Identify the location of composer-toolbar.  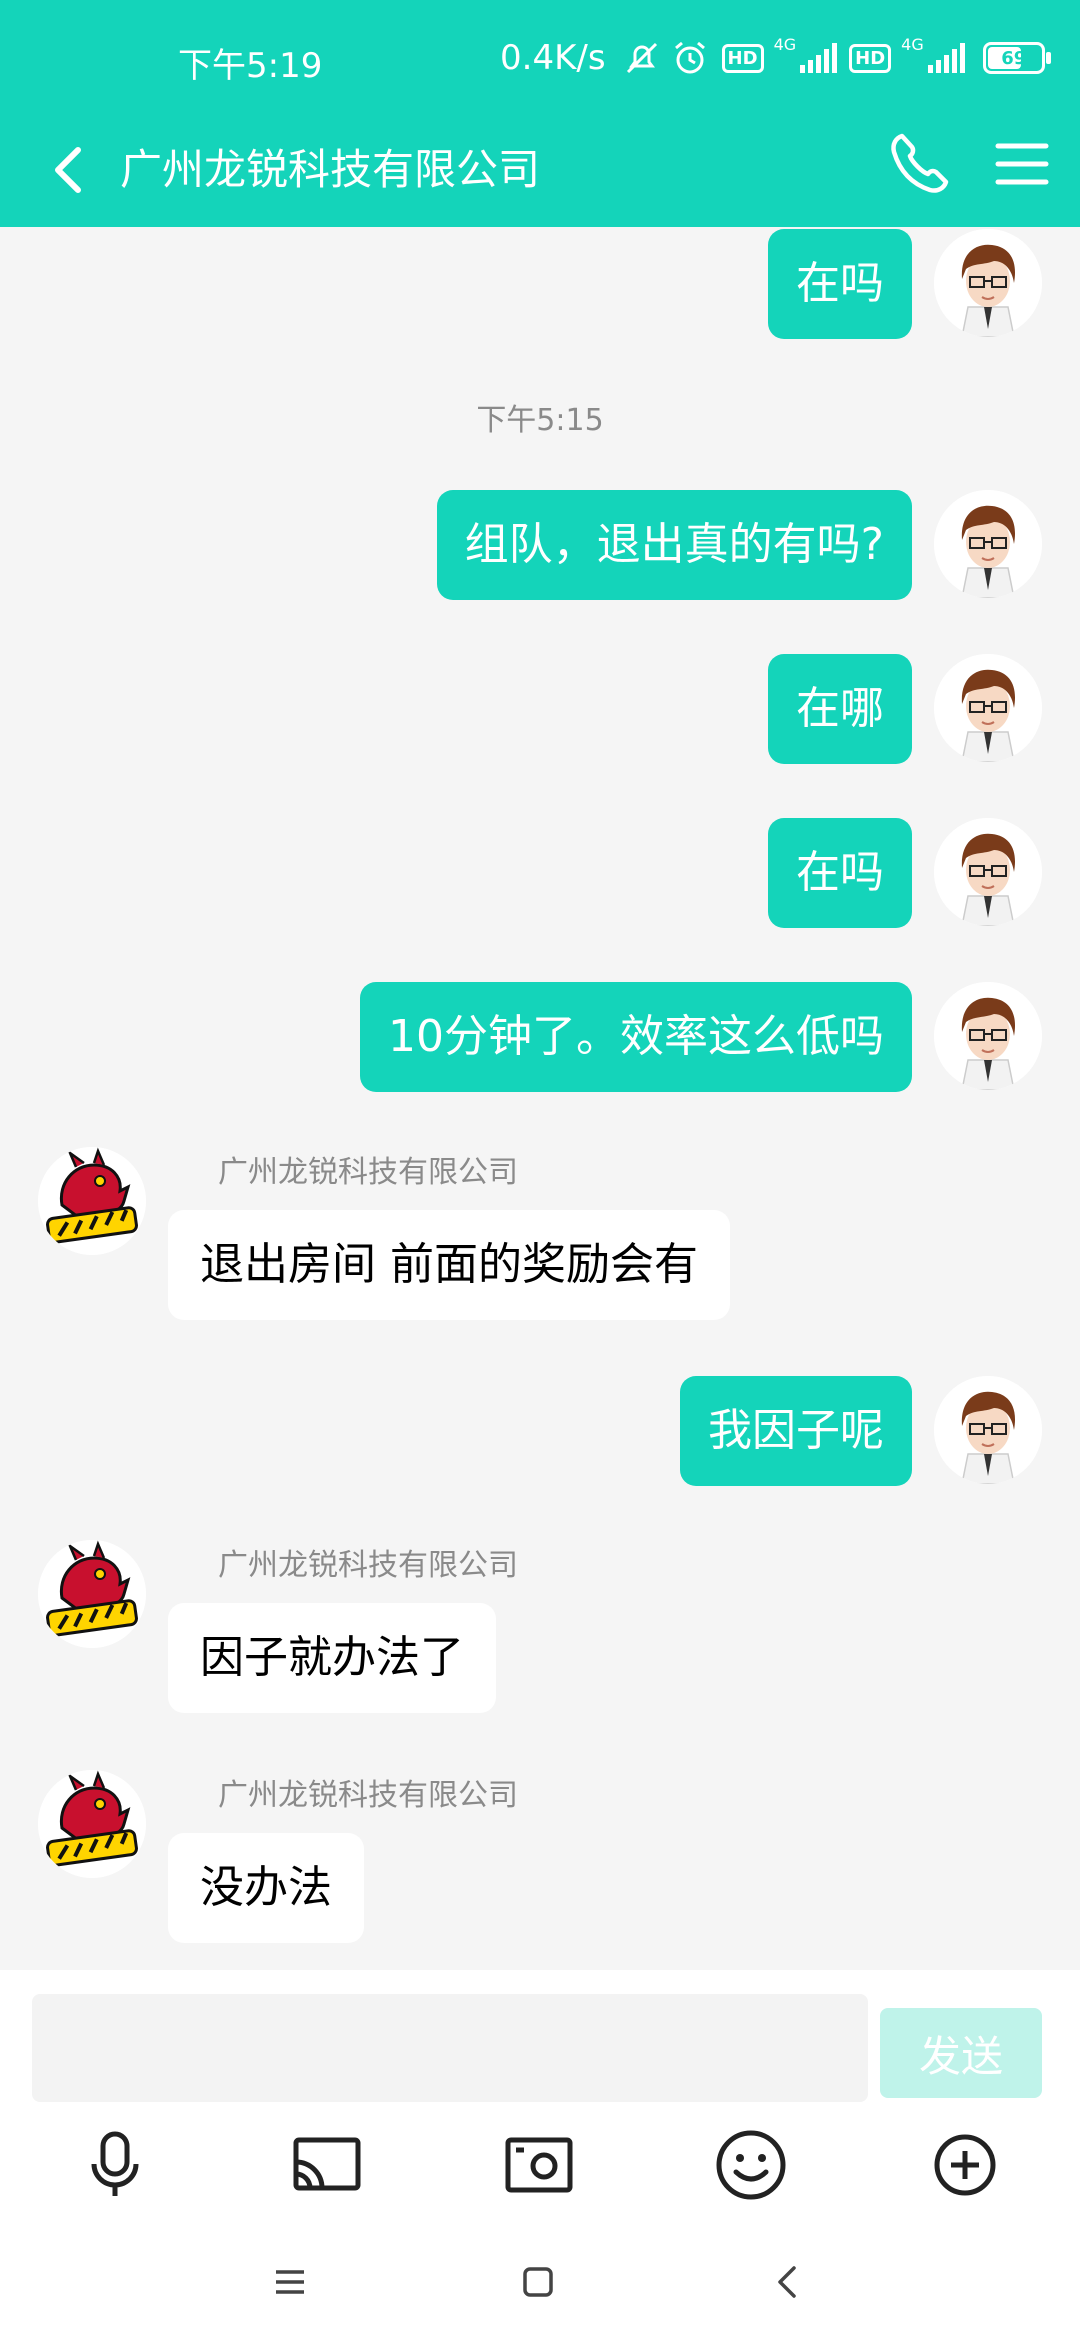
(540, 2175).